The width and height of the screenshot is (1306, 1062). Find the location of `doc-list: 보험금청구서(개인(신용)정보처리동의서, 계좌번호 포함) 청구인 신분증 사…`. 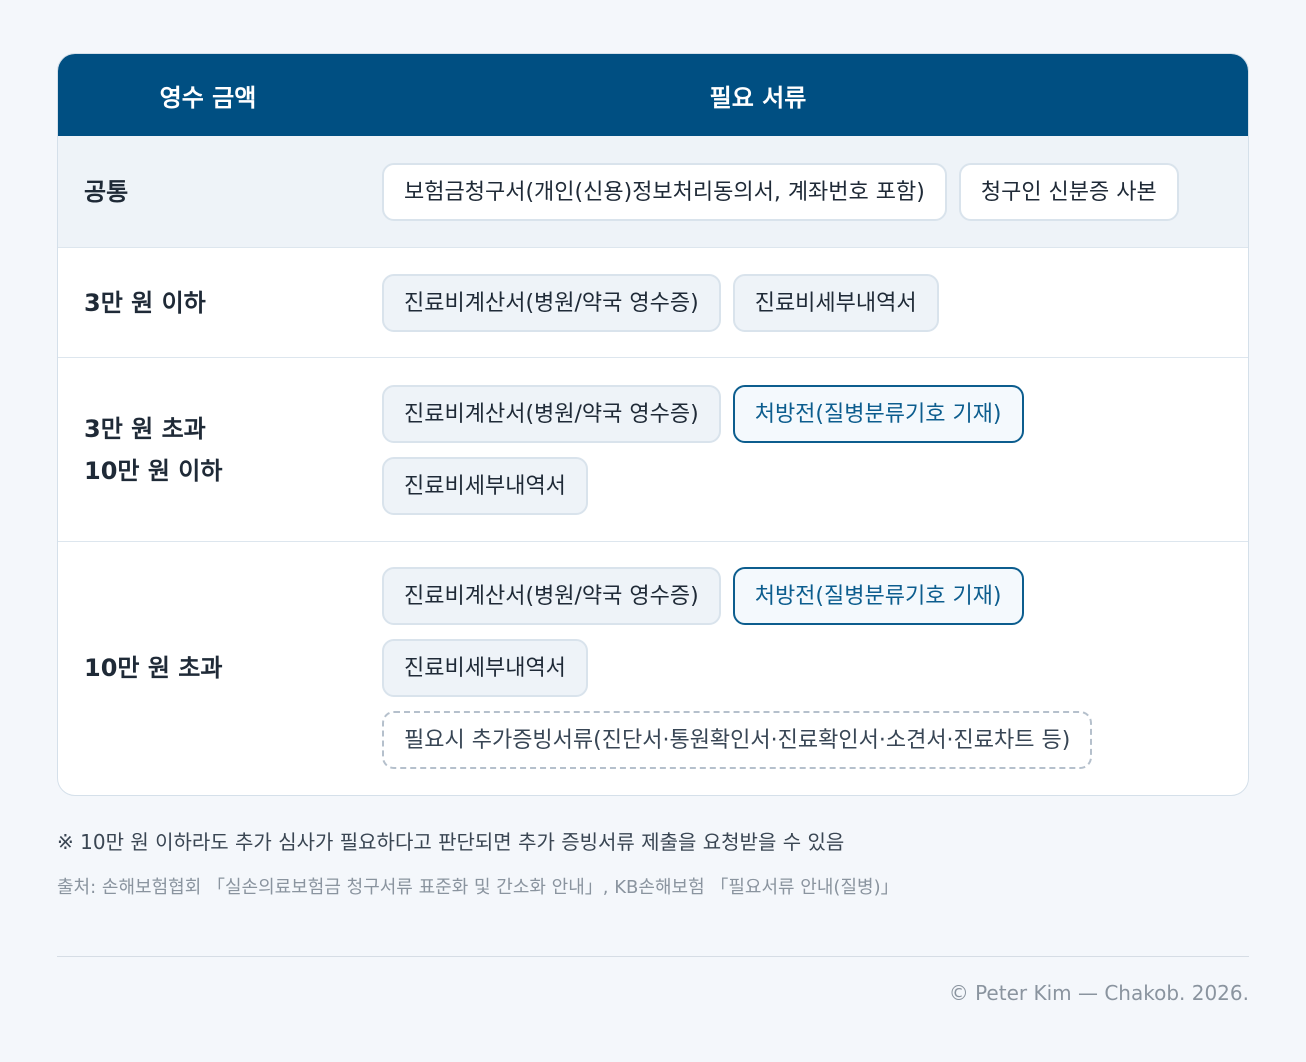

doc-list: 보험금청구서(개인(신용)정보처리동의서, 계좌번호 포함) 청구인 신분증 사… is located at coordinates (815, 191).